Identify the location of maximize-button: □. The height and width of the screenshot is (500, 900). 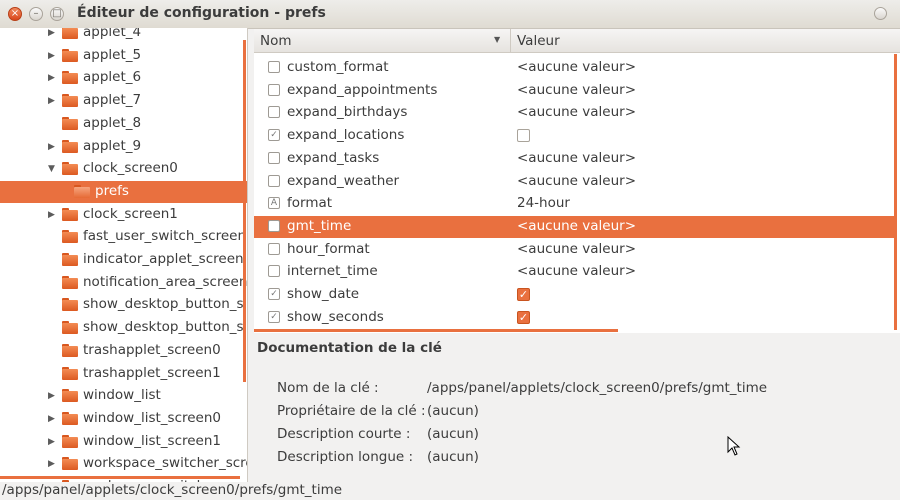
(57, 14).